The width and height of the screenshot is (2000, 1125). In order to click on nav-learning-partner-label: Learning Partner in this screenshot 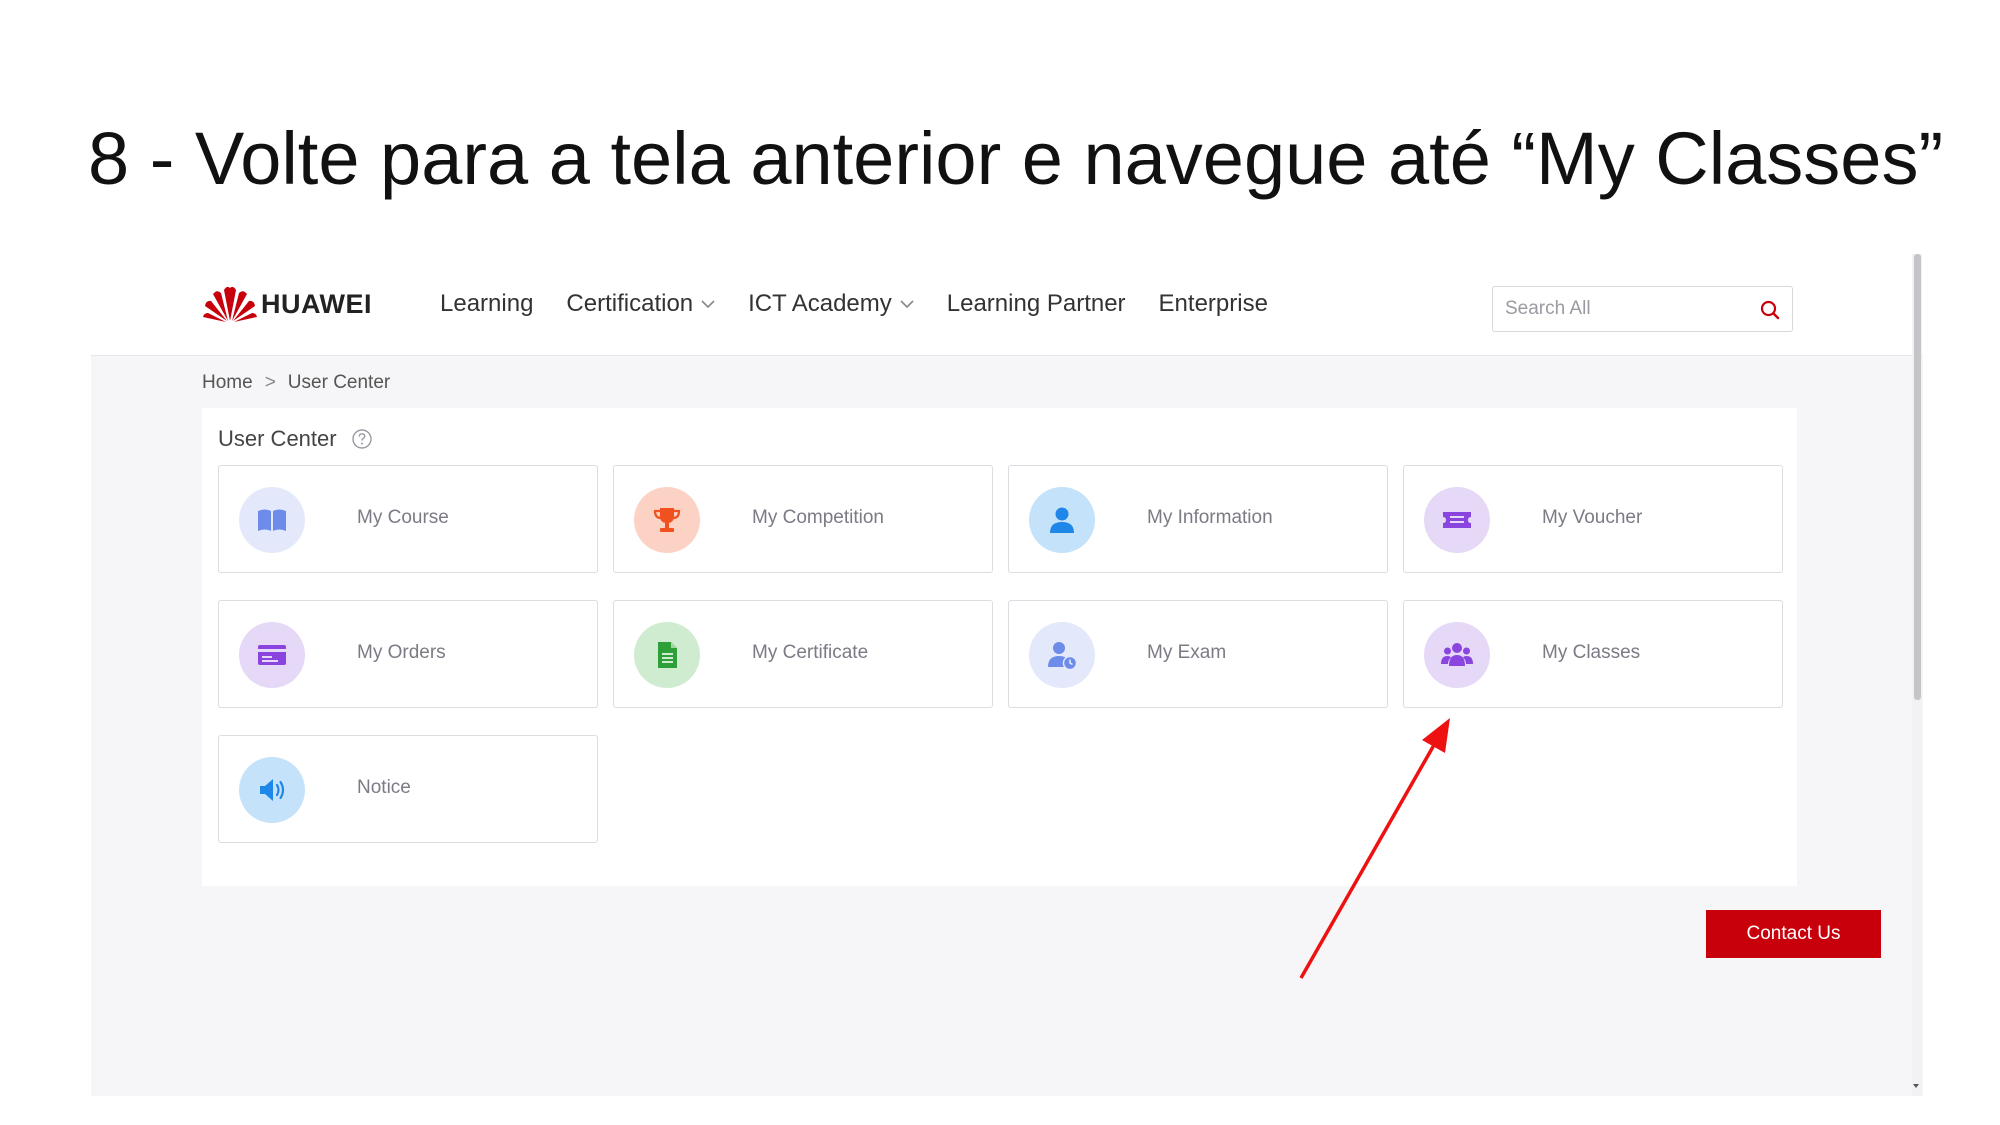, I will do `click(1036, 303)`.